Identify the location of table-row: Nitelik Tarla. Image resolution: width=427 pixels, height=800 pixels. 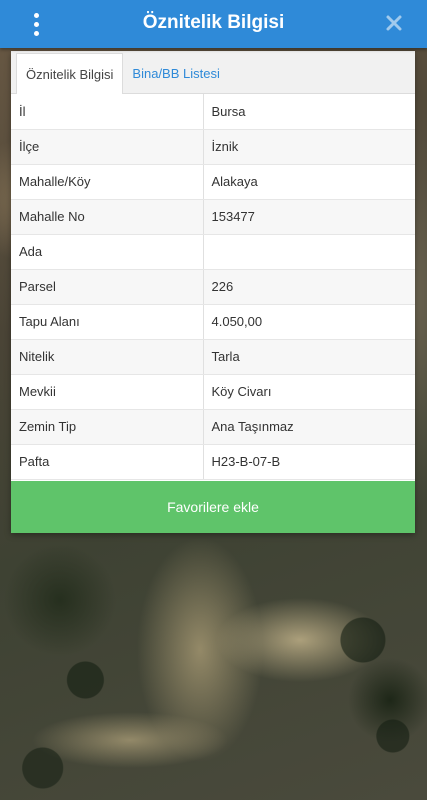
(213, 357).